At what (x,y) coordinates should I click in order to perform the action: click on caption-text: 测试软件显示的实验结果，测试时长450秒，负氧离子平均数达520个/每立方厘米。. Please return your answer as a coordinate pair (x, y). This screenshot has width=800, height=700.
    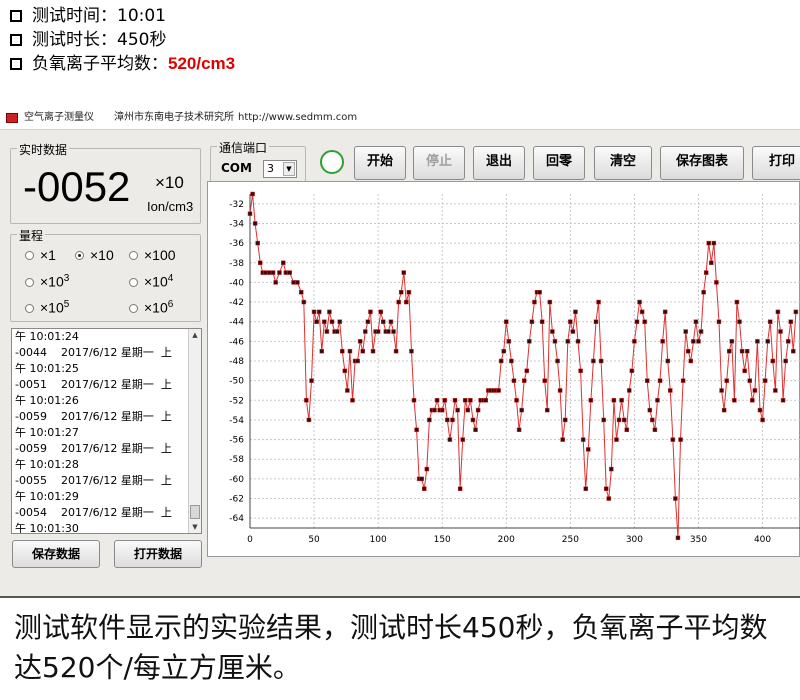
    Looking at the image, I should click on (391, 647).